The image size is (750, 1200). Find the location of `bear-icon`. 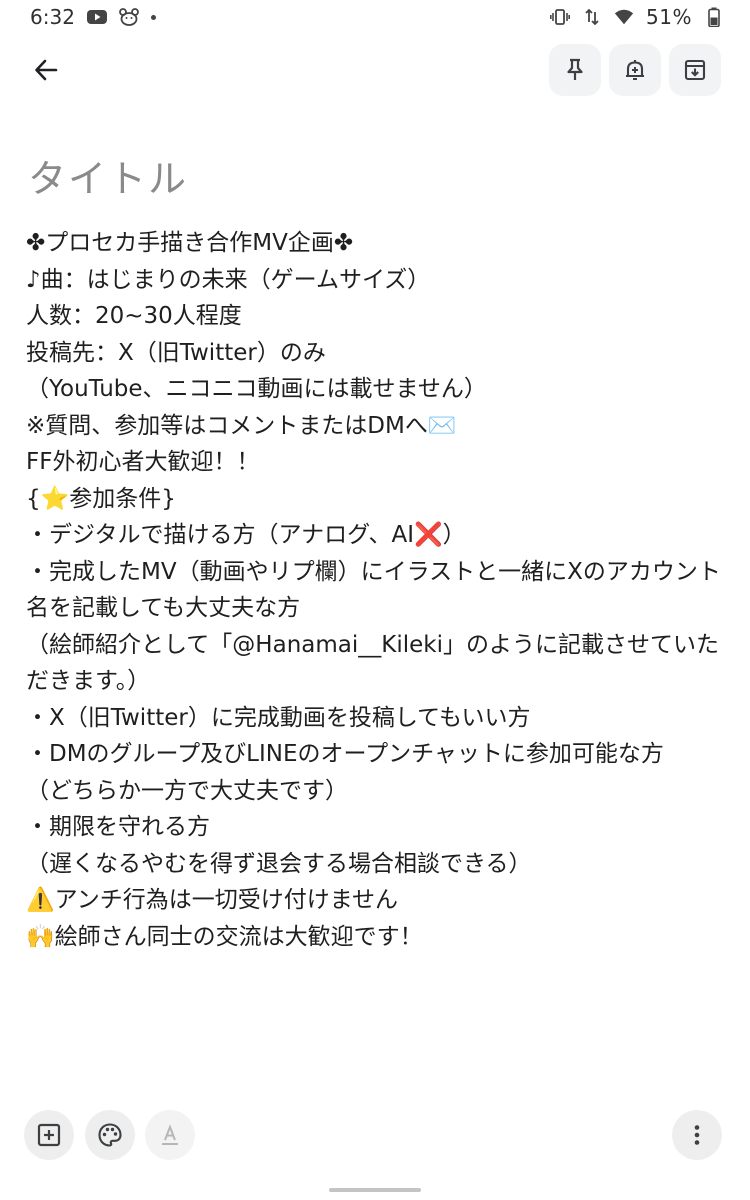

bear-icon is located at coordinates (129, 17).